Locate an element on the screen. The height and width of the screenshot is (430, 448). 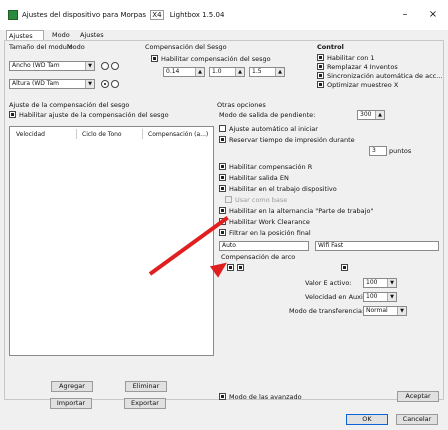
points-spin: 3 is located at coordinates (378, 151).